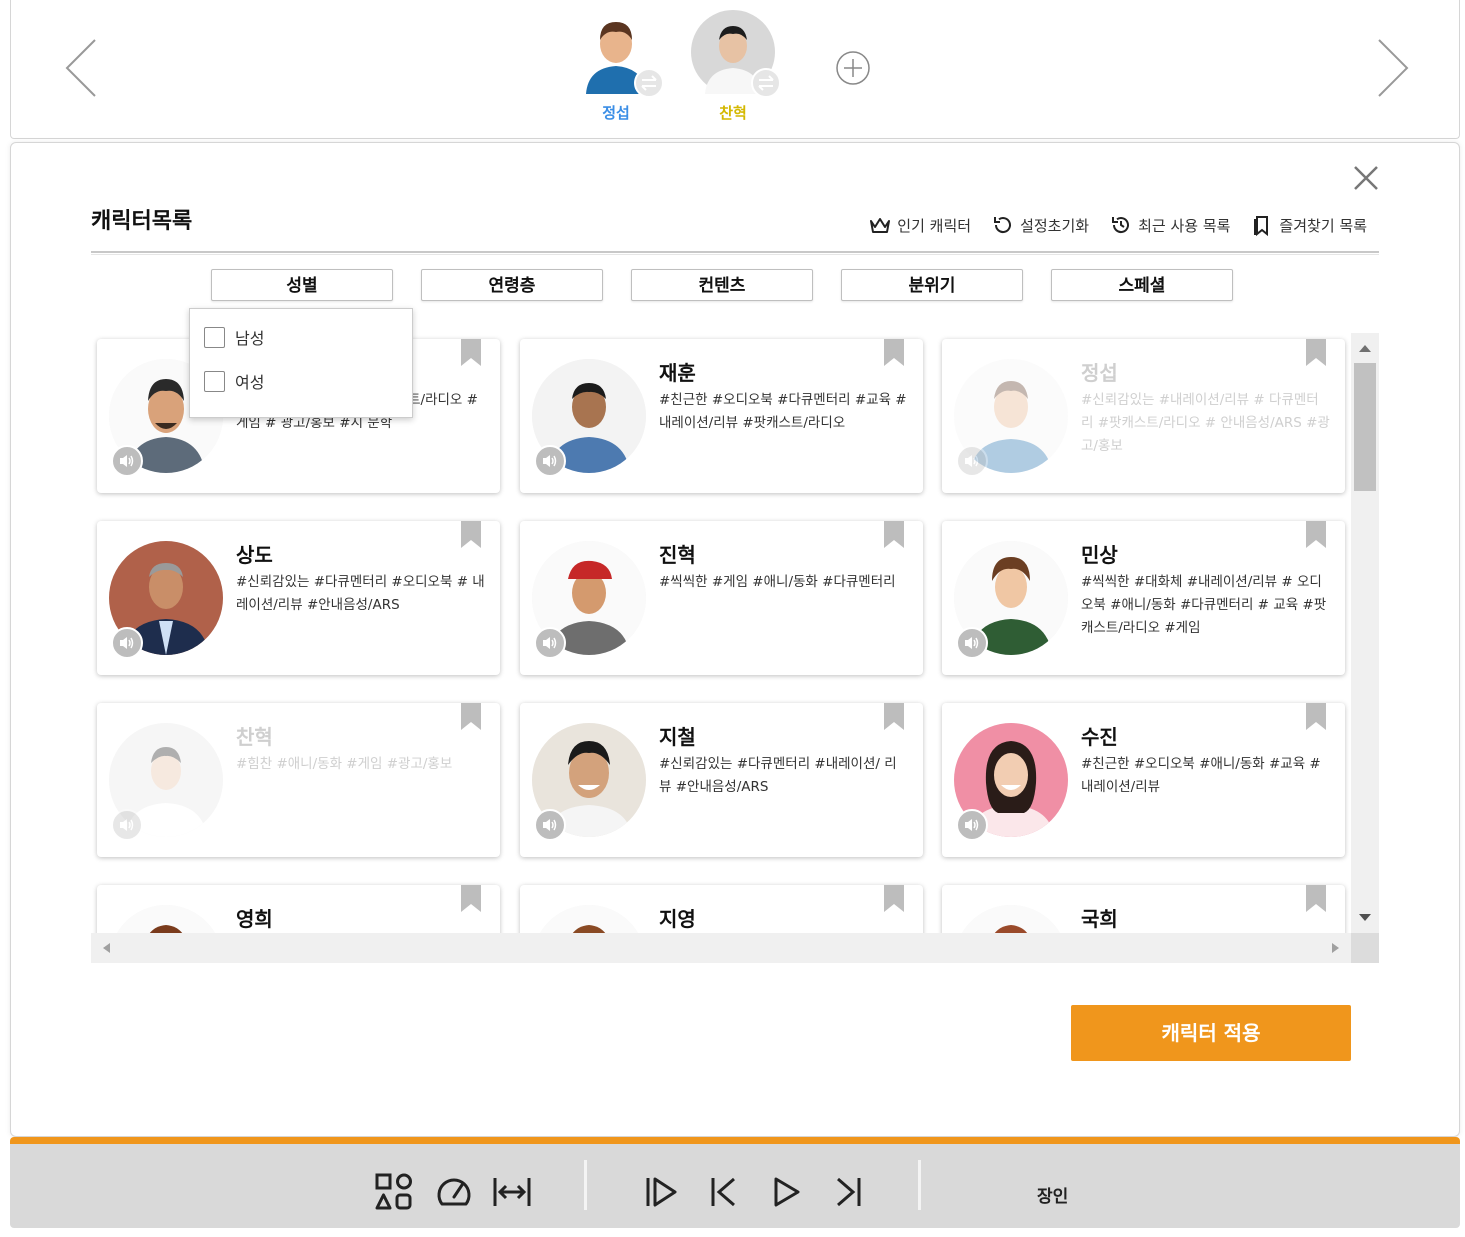 Image resolution: width=1465 pixels, height=1237 pixels. I want to click on character-tags: #씩씩한 #게임 #애니/동화 #다큐멘터리, so click(777, 582).